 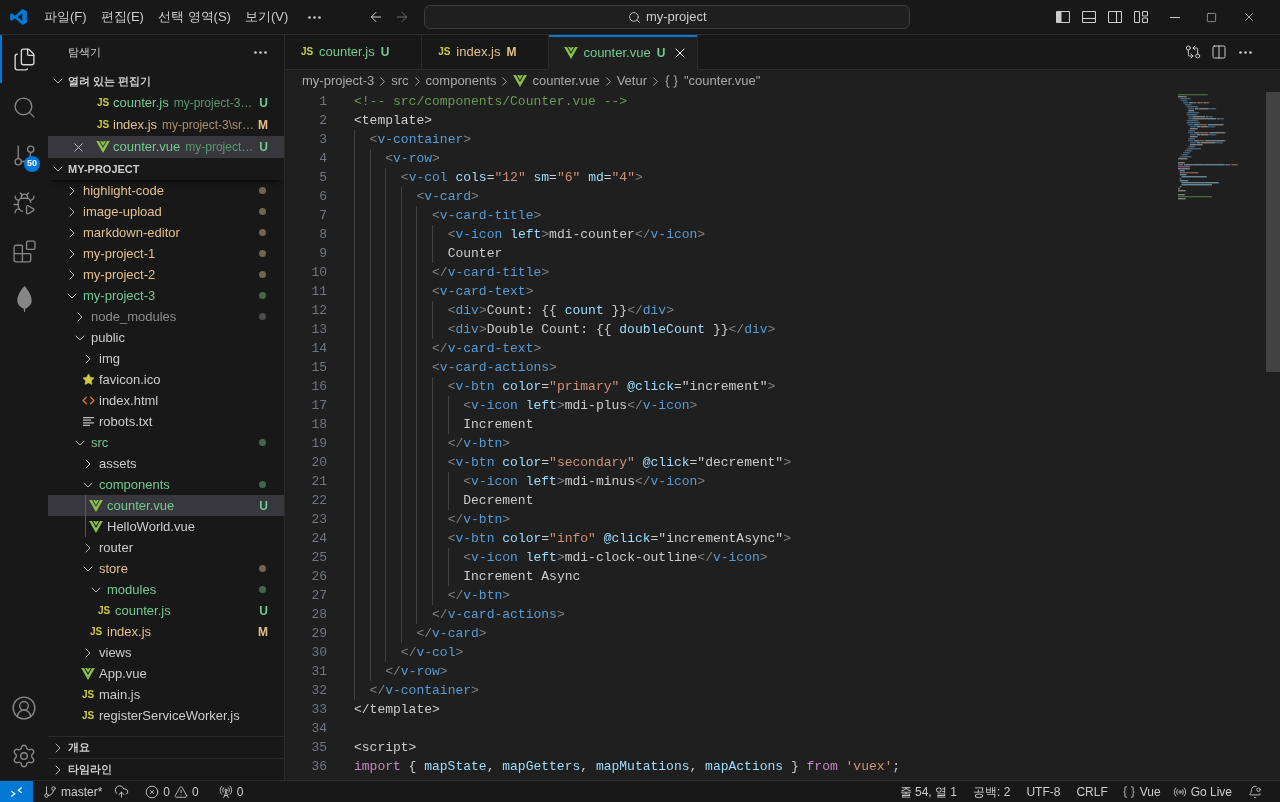 I want to click on language-mode-button: Vue, so click(x=1141, y=791).